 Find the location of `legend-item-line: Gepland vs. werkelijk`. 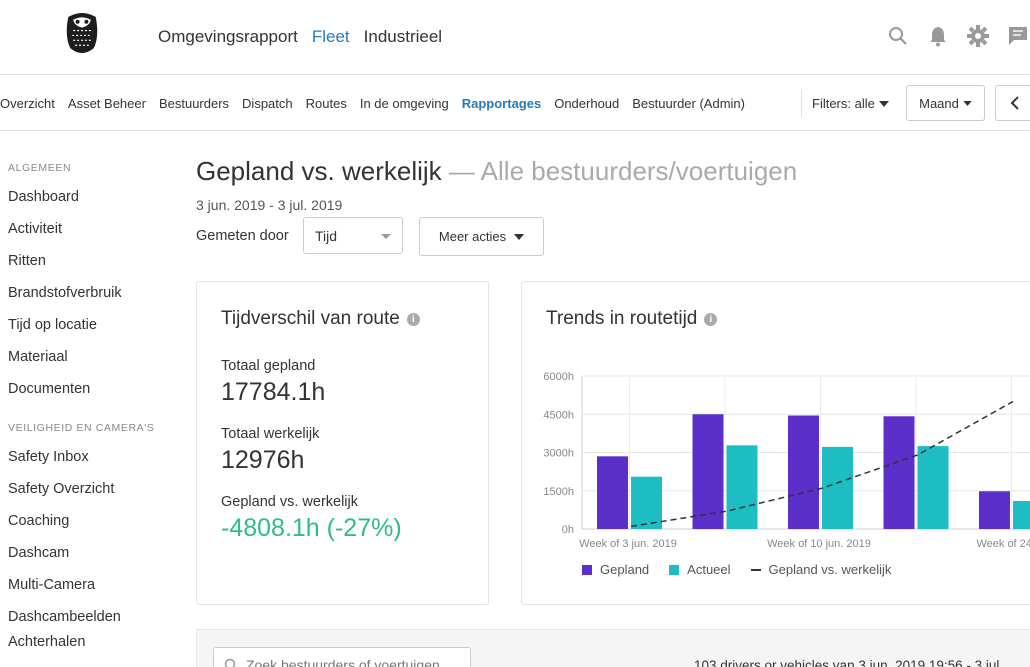

legend-item-line: Gepland vs. werkelijk is located at coordinates (821, 569).